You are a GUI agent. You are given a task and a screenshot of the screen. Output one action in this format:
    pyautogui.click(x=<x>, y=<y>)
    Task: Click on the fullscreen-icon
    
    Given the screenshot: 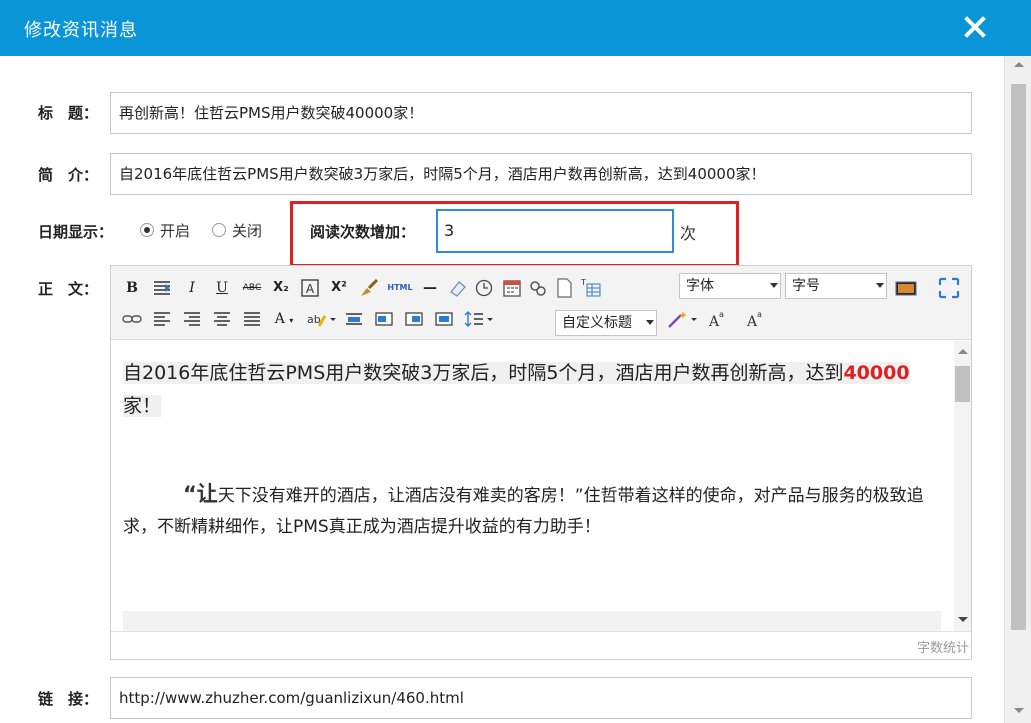 What is the action you would take?
    pyautogui.click(x=949, y=288)
    